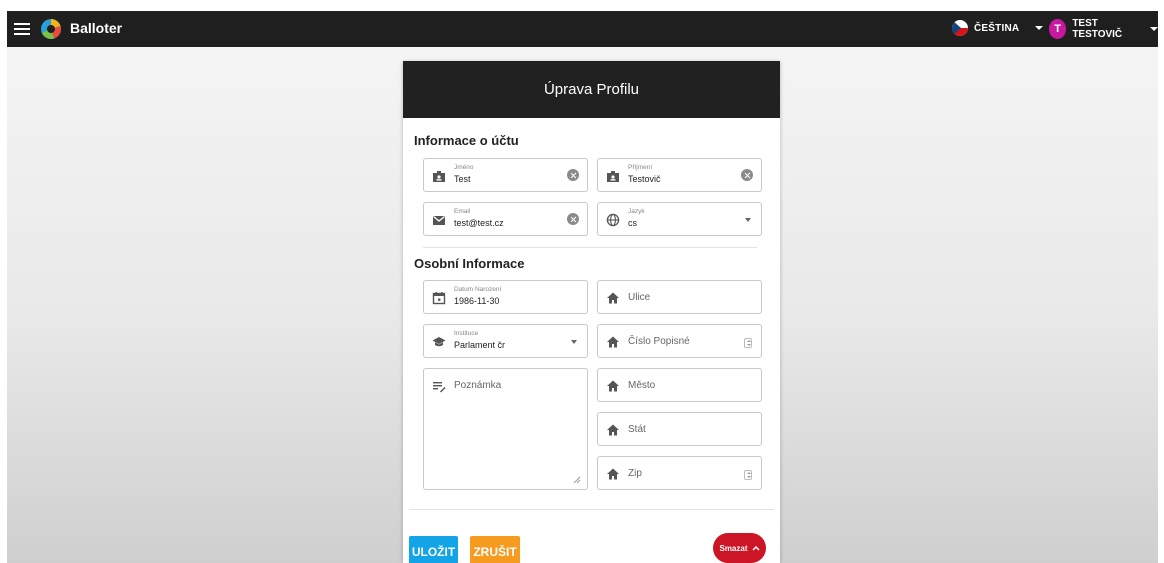  Describe the element at coordinates (755, 548) in the screenshot. I see `chevron-up-icon` at that location.